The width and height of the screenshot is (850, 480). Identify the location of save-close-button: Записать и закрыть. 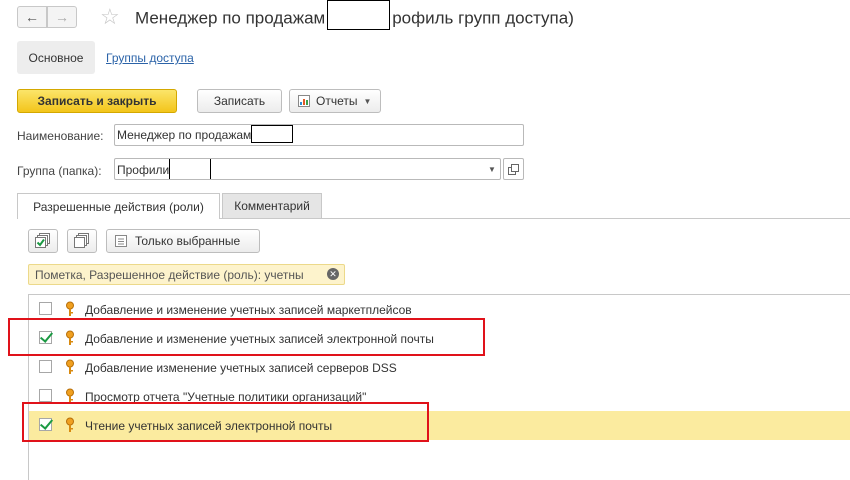
(97, 101).